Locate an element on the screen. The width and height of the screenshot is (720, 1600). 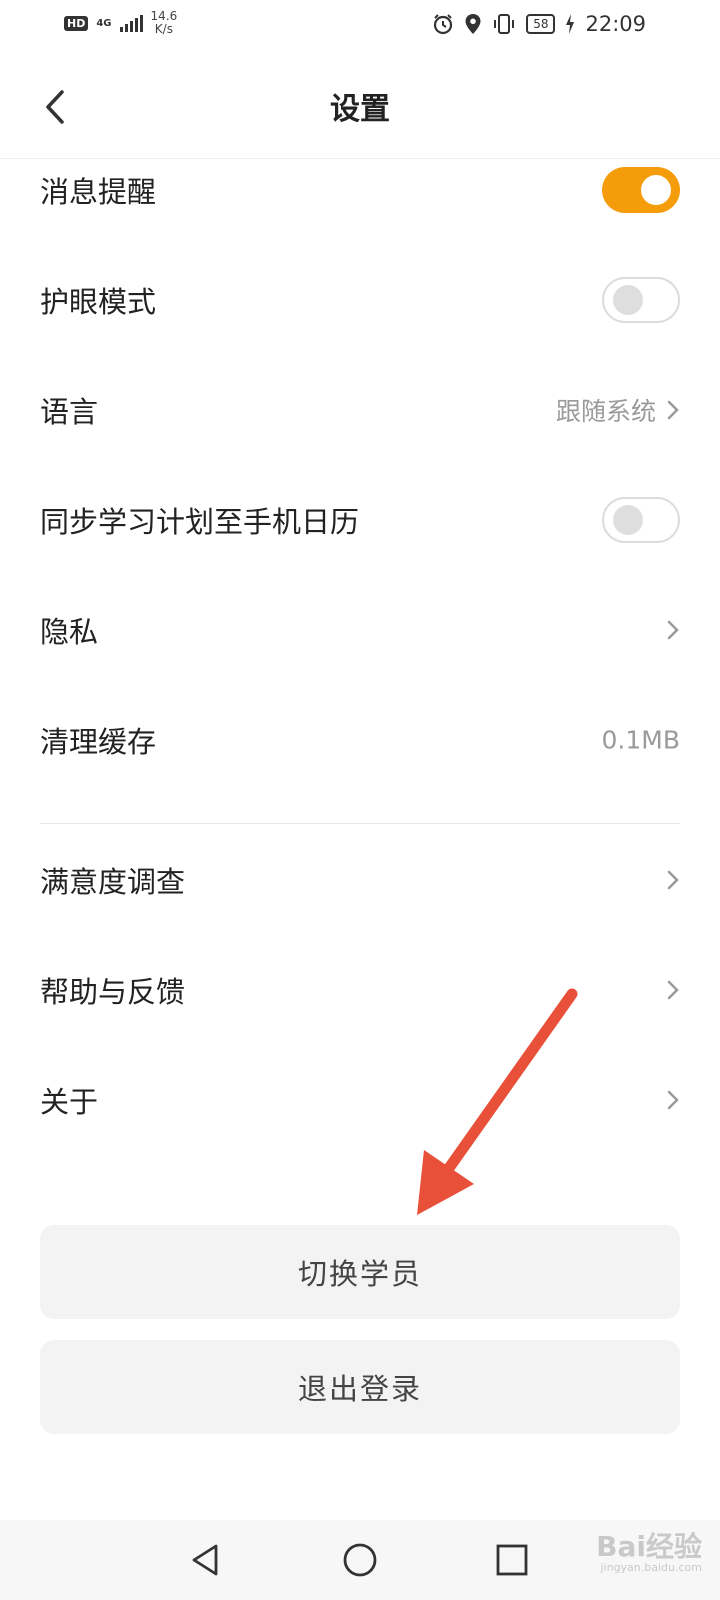
setting-calendar-sync: 同步学习计划至手机日历 is located at coordinates (360, 520).